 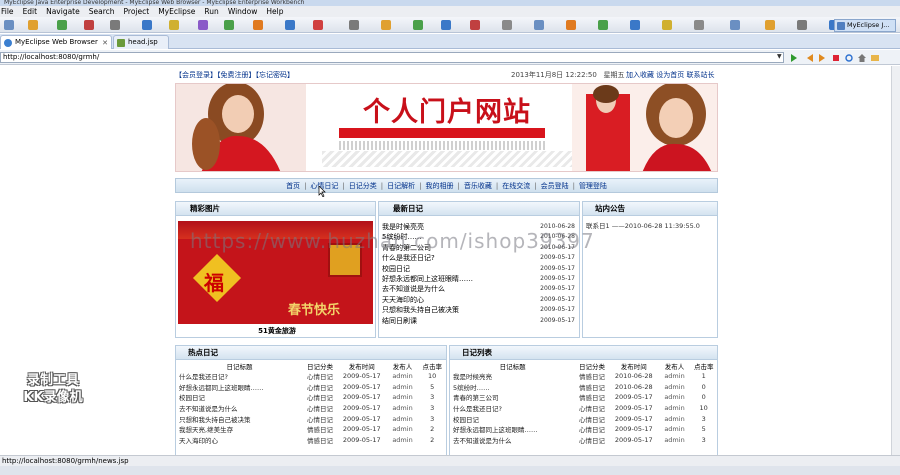 I want to click on list-item: 只想和我头持自己被决策 2009-05-17, so click(x=479, y=310).